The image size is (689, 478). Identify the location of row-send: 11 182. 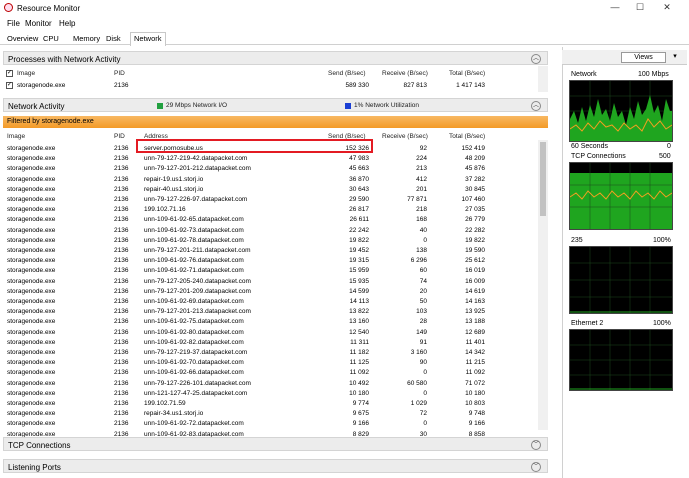
(359, 352).